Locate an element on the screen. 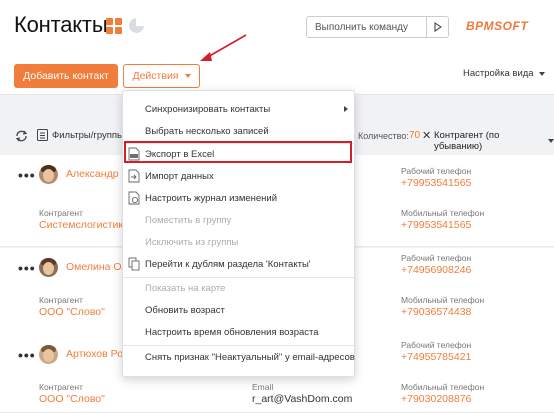  actions-button: Действия is located at coordinates (161, 76).